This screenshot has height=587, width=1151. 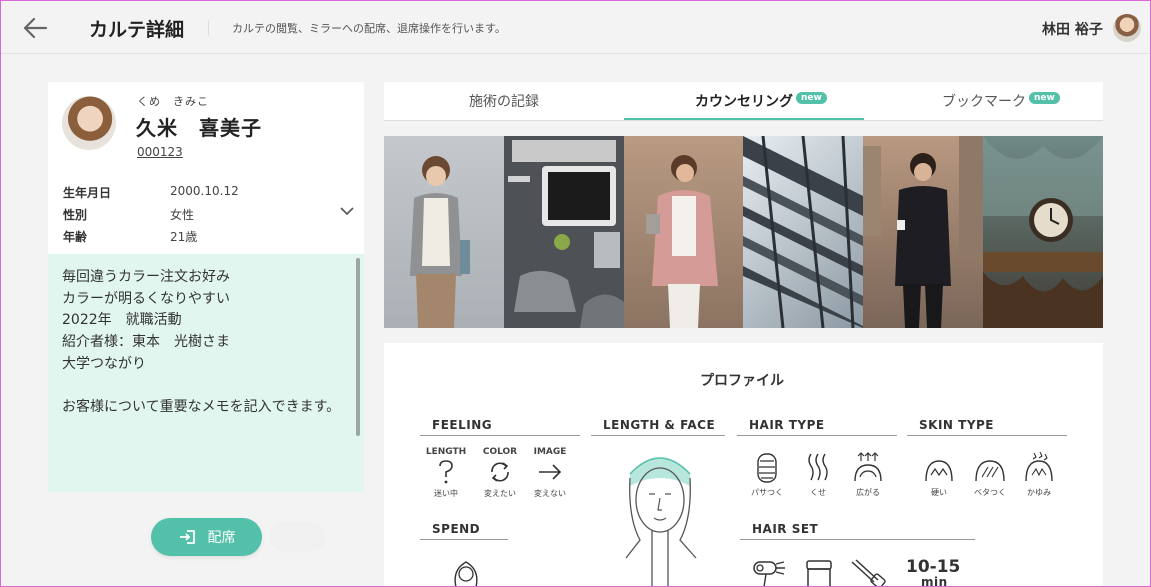 What do you see at coordinates (187, 537) in the screenshot?
I see `enter-icon` at bounding box center [187, 537].